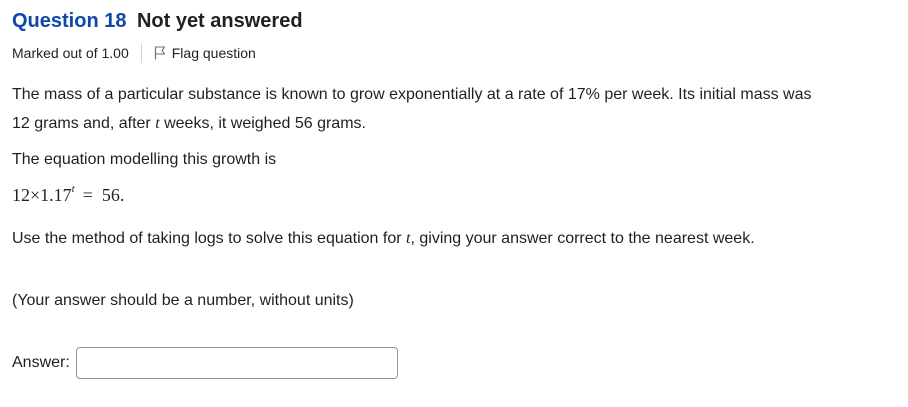  Describe the element at coordinates (42, 195) in the screenshot. I see `equation-base: 12×1.17` at that location.